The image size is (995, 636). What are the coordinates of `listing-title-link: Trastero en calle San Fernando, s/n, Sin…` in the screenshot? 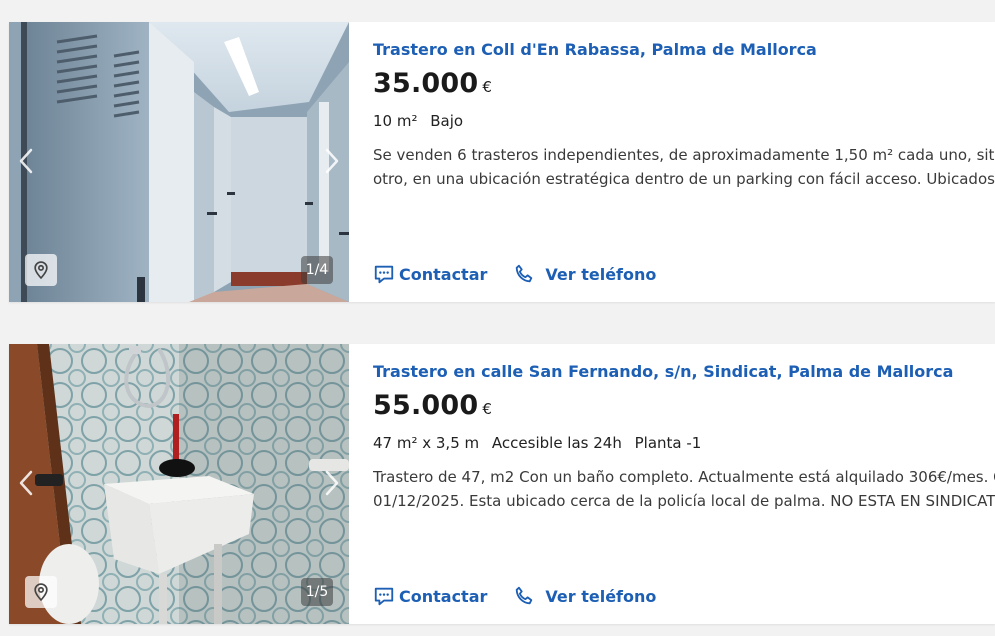 It's located at (663, 371).